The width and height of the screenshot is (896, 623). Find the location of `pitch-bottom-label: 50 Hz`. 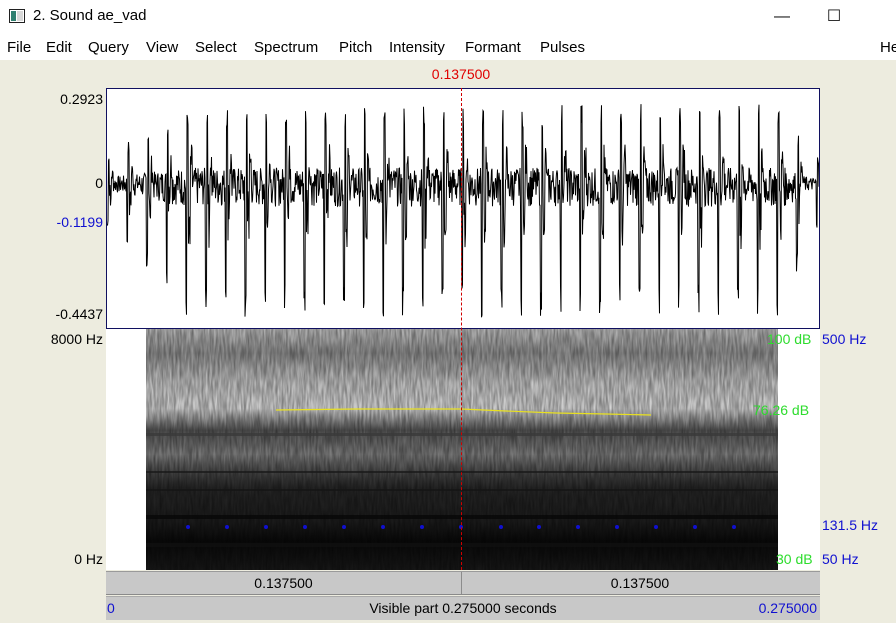

pitch-bottom-label: 50 Hz is located at coordinates (840, 559).